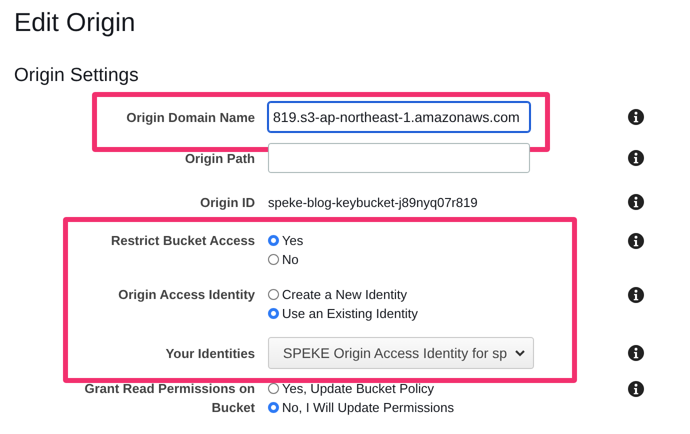 The width and height of the screenshot is (690, 434). What do you see at coordinates (358, 389) in the screenshot?
I see `radio-label: Yes, Update Bucket Policy` at bounding box center [358, 389].